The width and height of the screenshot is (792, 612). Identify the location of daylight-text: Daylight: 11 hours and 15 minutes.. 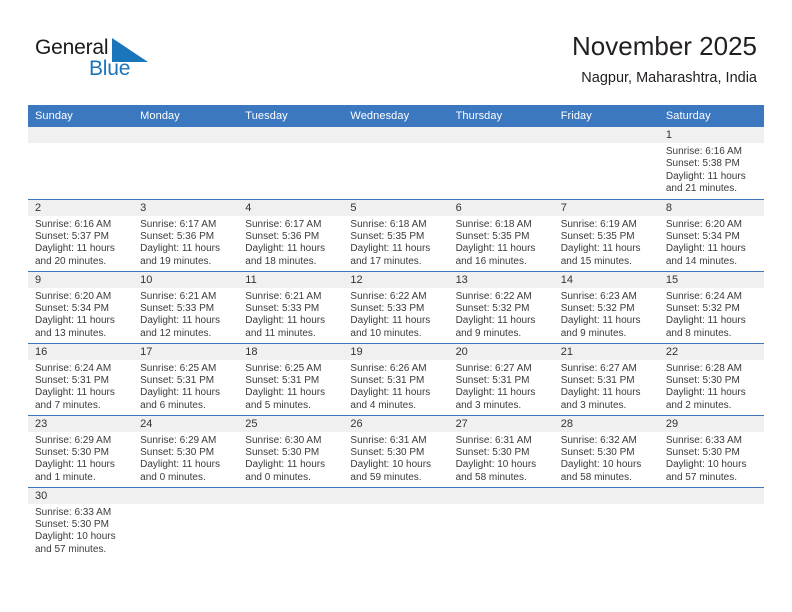
(600, 255).